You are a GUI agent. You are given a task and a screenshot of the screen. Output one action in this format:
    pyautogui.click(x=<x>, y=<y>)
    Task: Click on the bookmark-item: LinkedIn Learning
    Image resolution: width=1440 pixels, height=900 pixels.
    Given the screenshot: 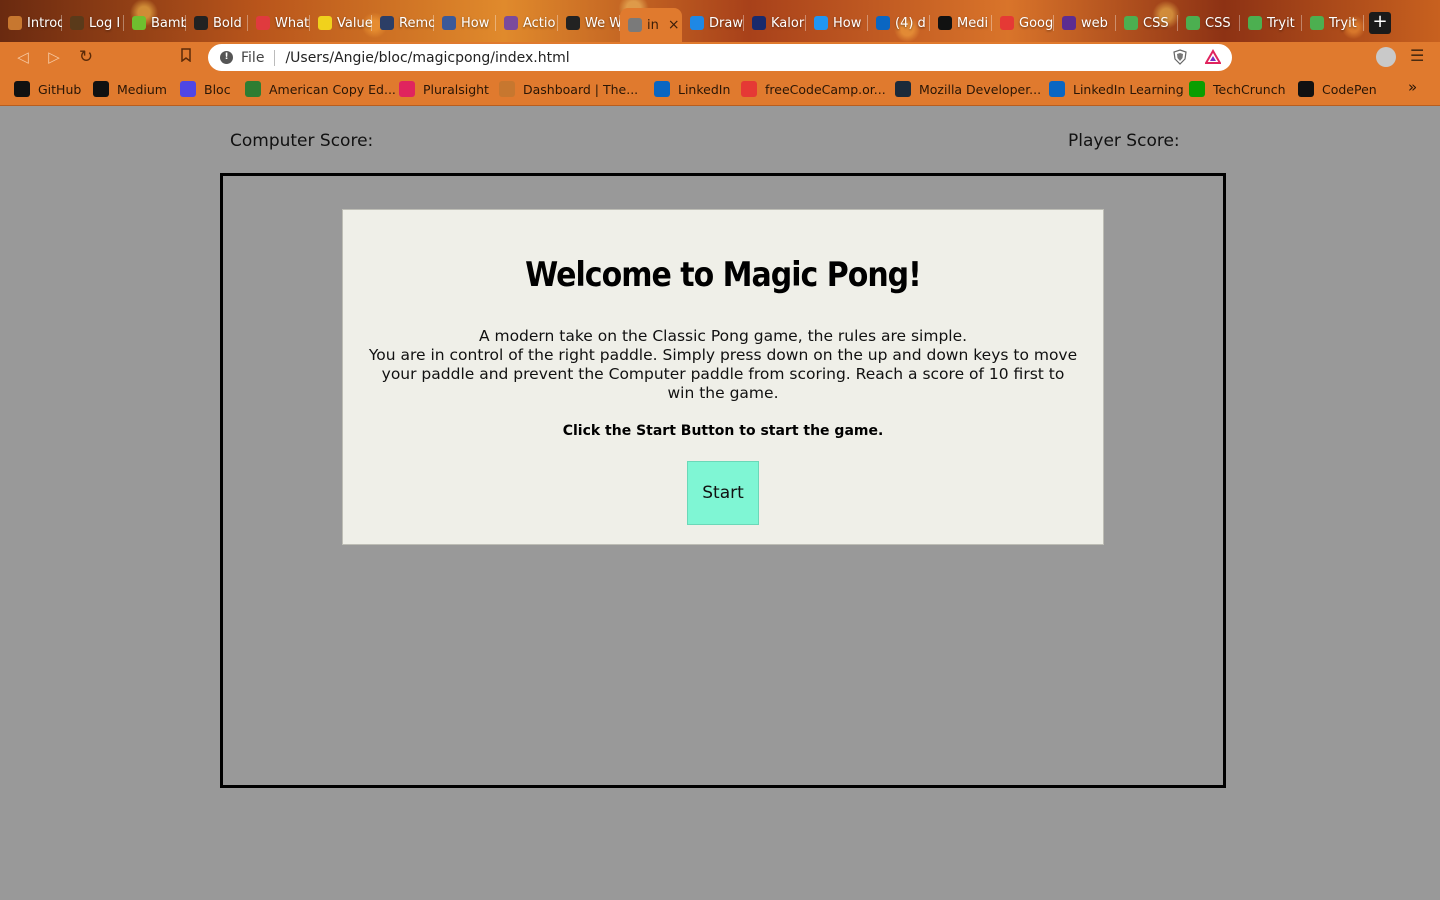 What is the action you would take?
    pyautogui.click(x=1116, y=89)
    